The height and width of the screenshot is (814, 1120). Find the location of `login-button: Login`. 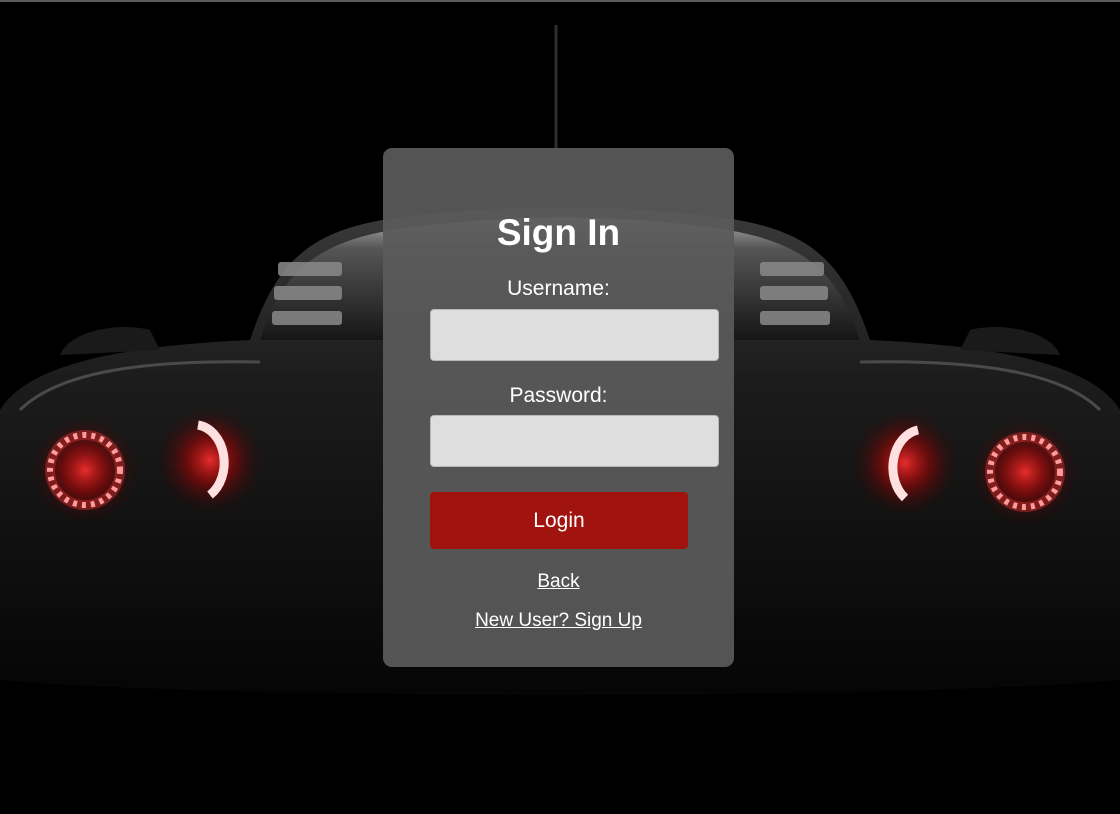

login-button: Login is located at coordinates (559, 520).